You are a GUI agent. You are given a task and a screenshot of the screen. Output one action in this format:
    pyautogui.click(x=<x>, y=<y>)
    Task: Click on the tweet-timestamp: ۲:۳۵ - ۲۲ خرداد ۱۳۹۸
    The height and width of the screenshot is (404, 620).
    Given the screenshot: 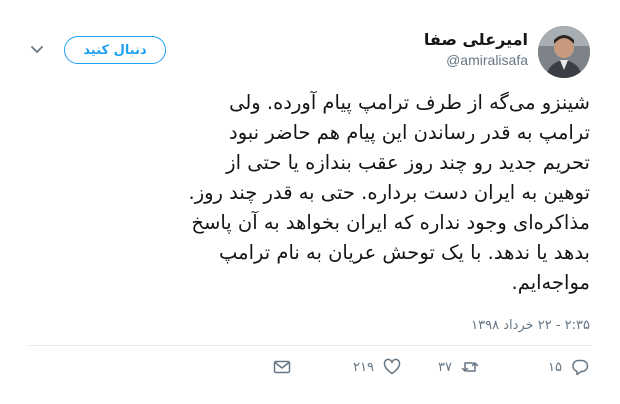 What is the action you would take?
    pyautogui.click(x=530, y=325)
    